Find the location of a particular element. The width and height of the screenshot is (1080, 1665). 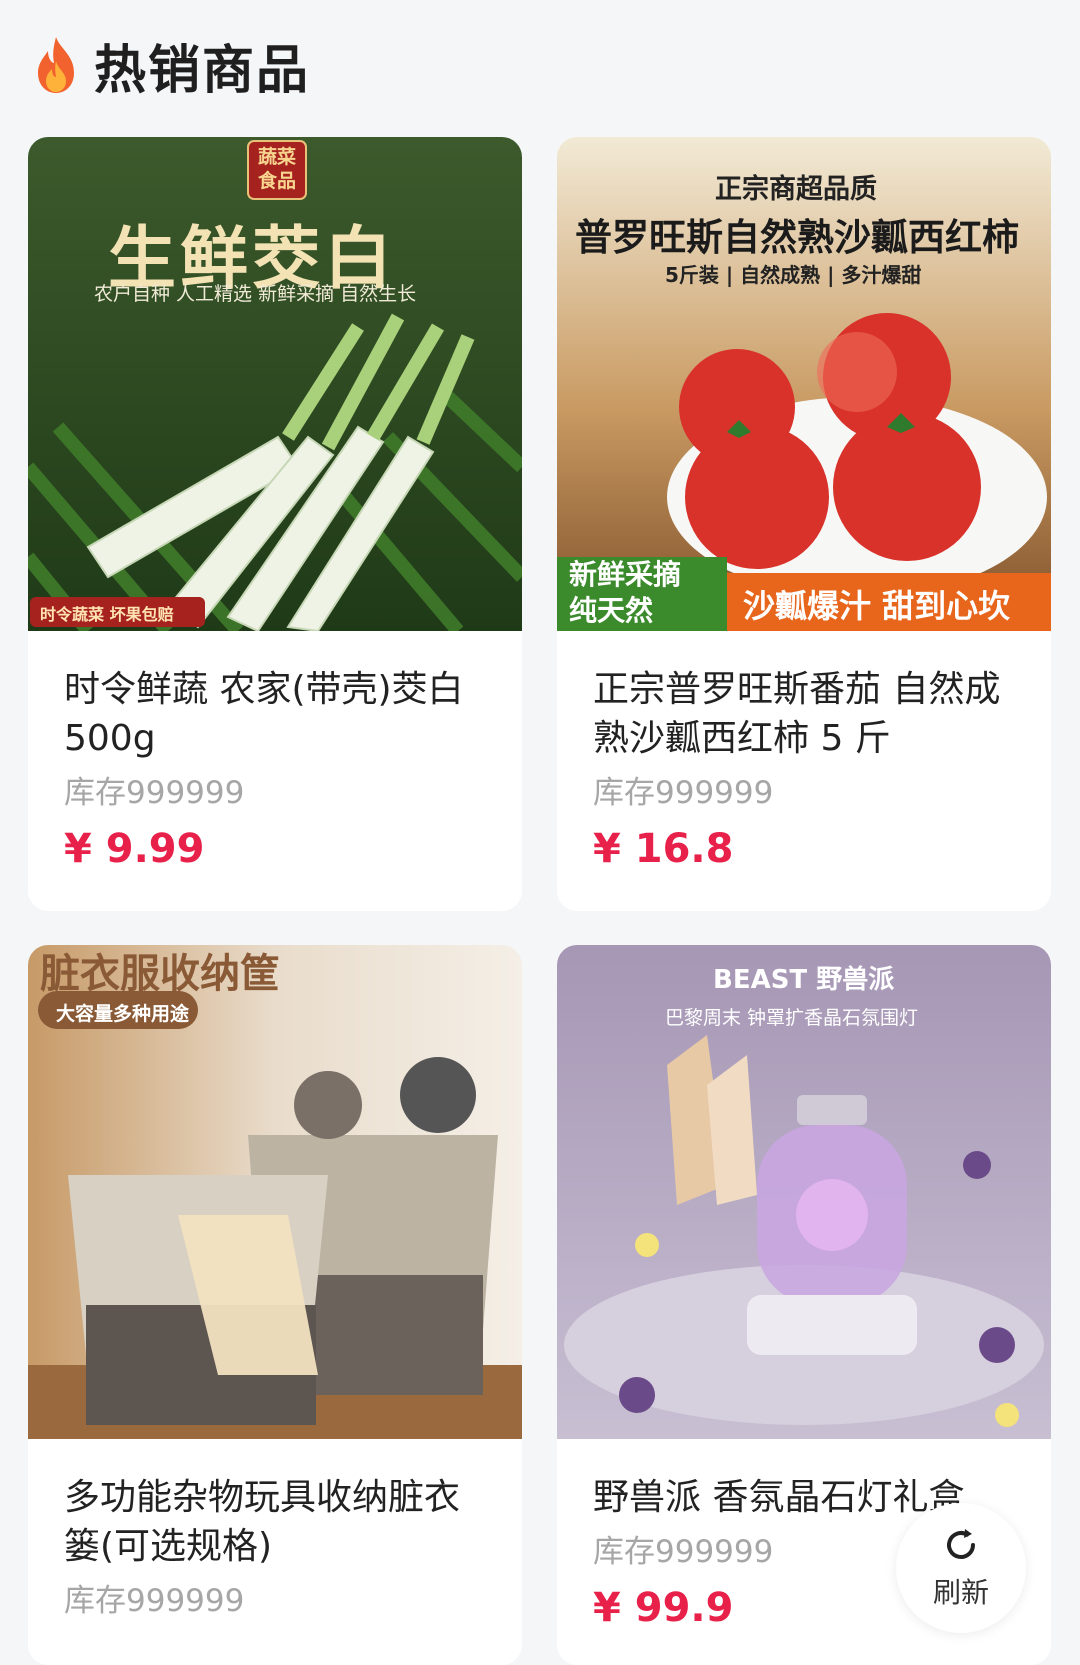

product-price: ¥ 16.8 is located at coordinates (663, 849).